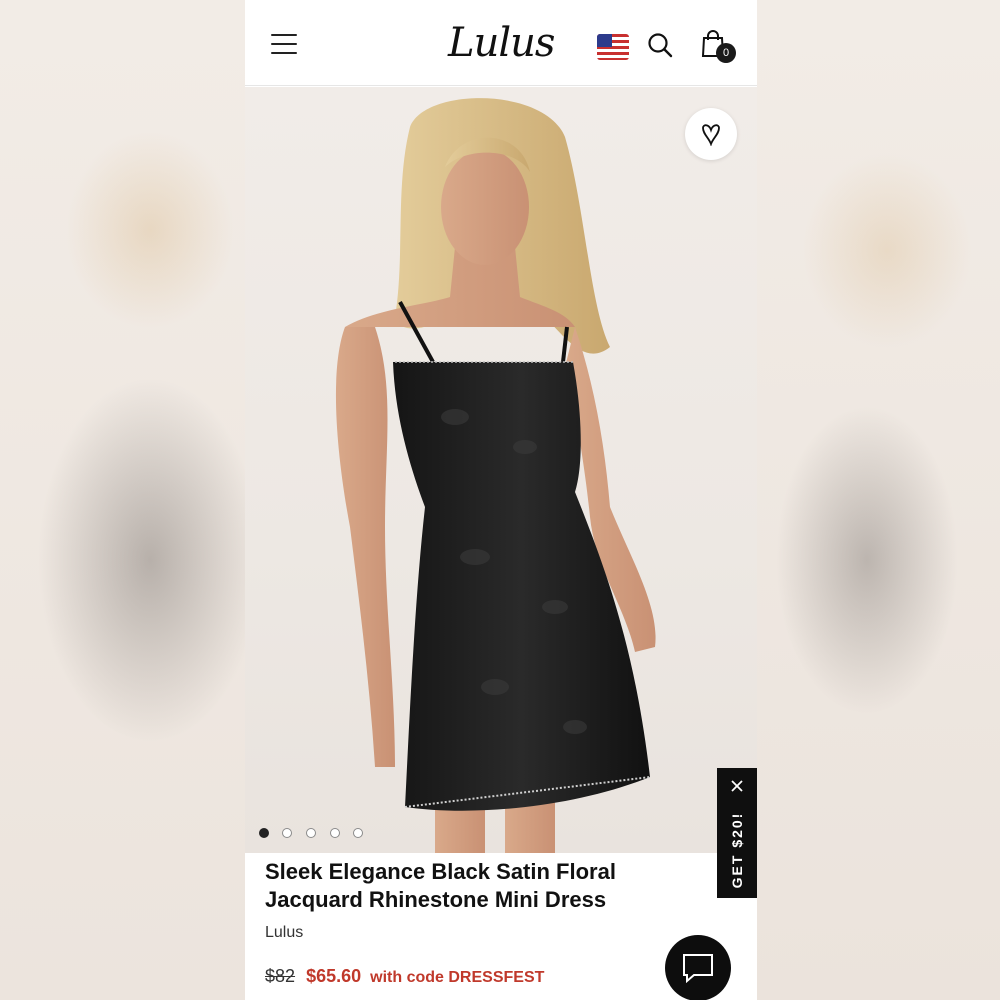  What do you see at coordinates (334, 976) in the screenshot?
I see `sale-price: $65.60` at bounding box center [334, 976].